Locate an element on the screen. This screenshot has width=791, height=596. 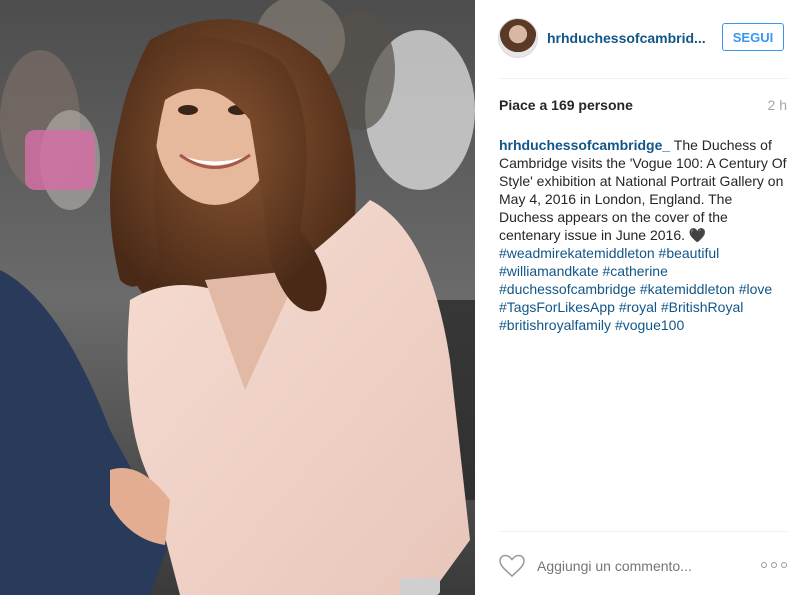
hashtag-link: #TagsForLikesApp is located at coordinates (557, 307).